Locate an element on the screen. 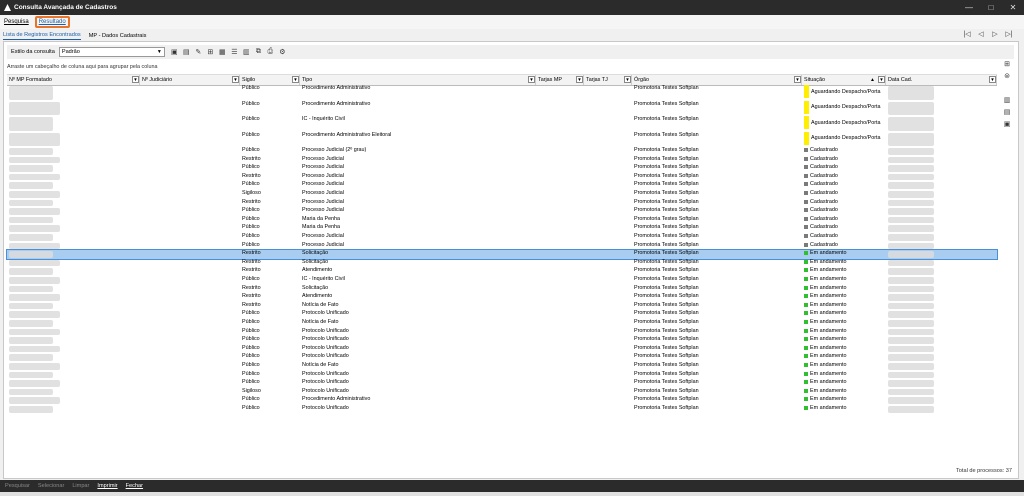  next-record-icon: ▷ is located at coordinates (995, 34).